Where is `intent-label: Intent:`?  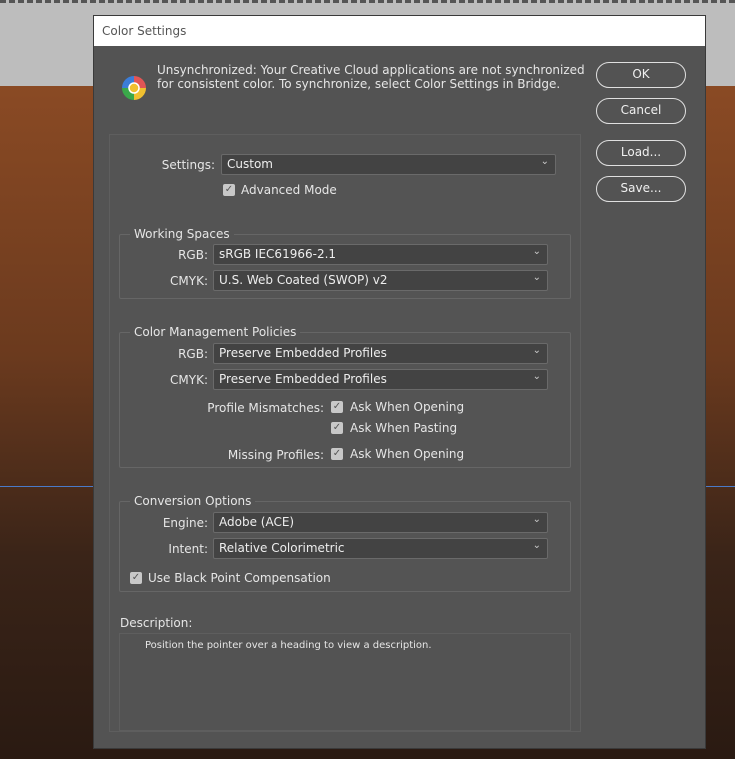
intent-label: Intent: is located at coordinates (188, 549).